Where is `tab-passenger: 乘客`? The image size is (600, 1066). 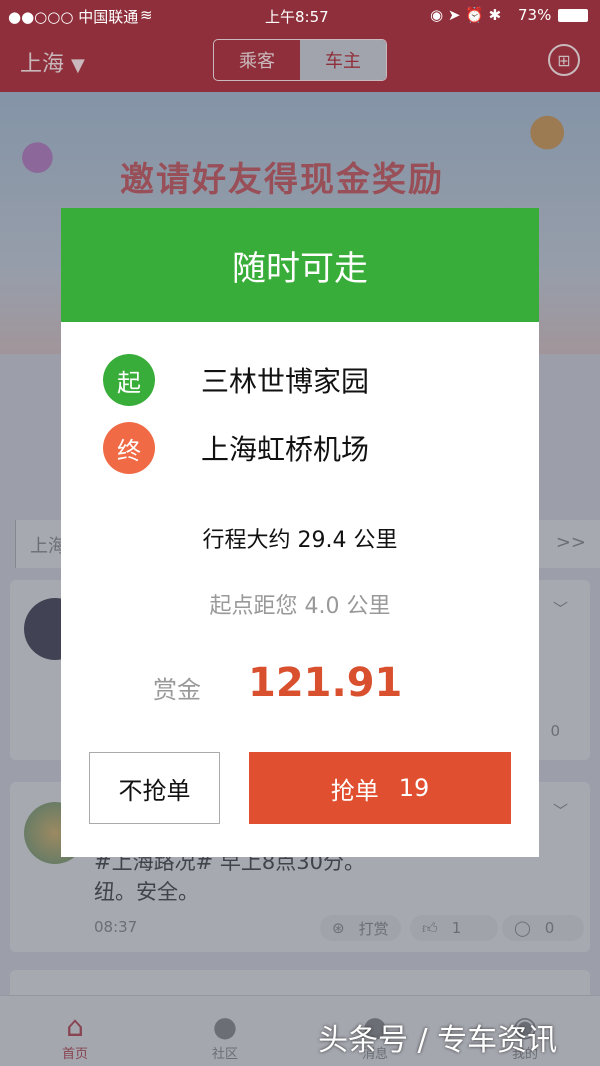 tab-passenger: 乘客 is located at coordinates (257, 60).